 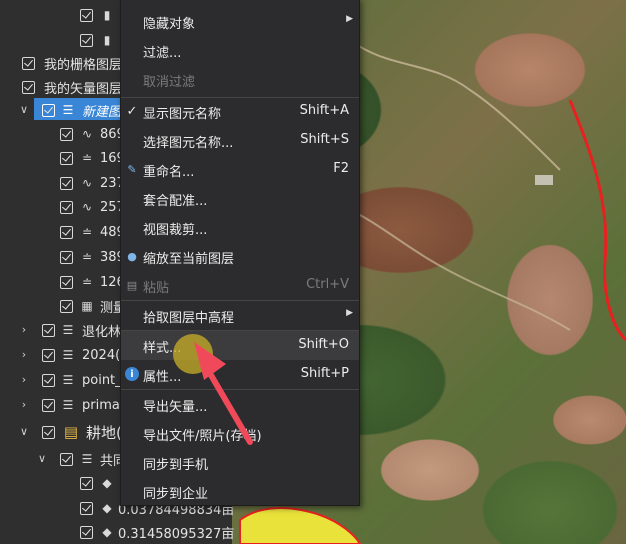 What do you see at coordinates (132, 169) in the screenshot?
I see `rename-icon: ✎` at bounding box center [132, 169].